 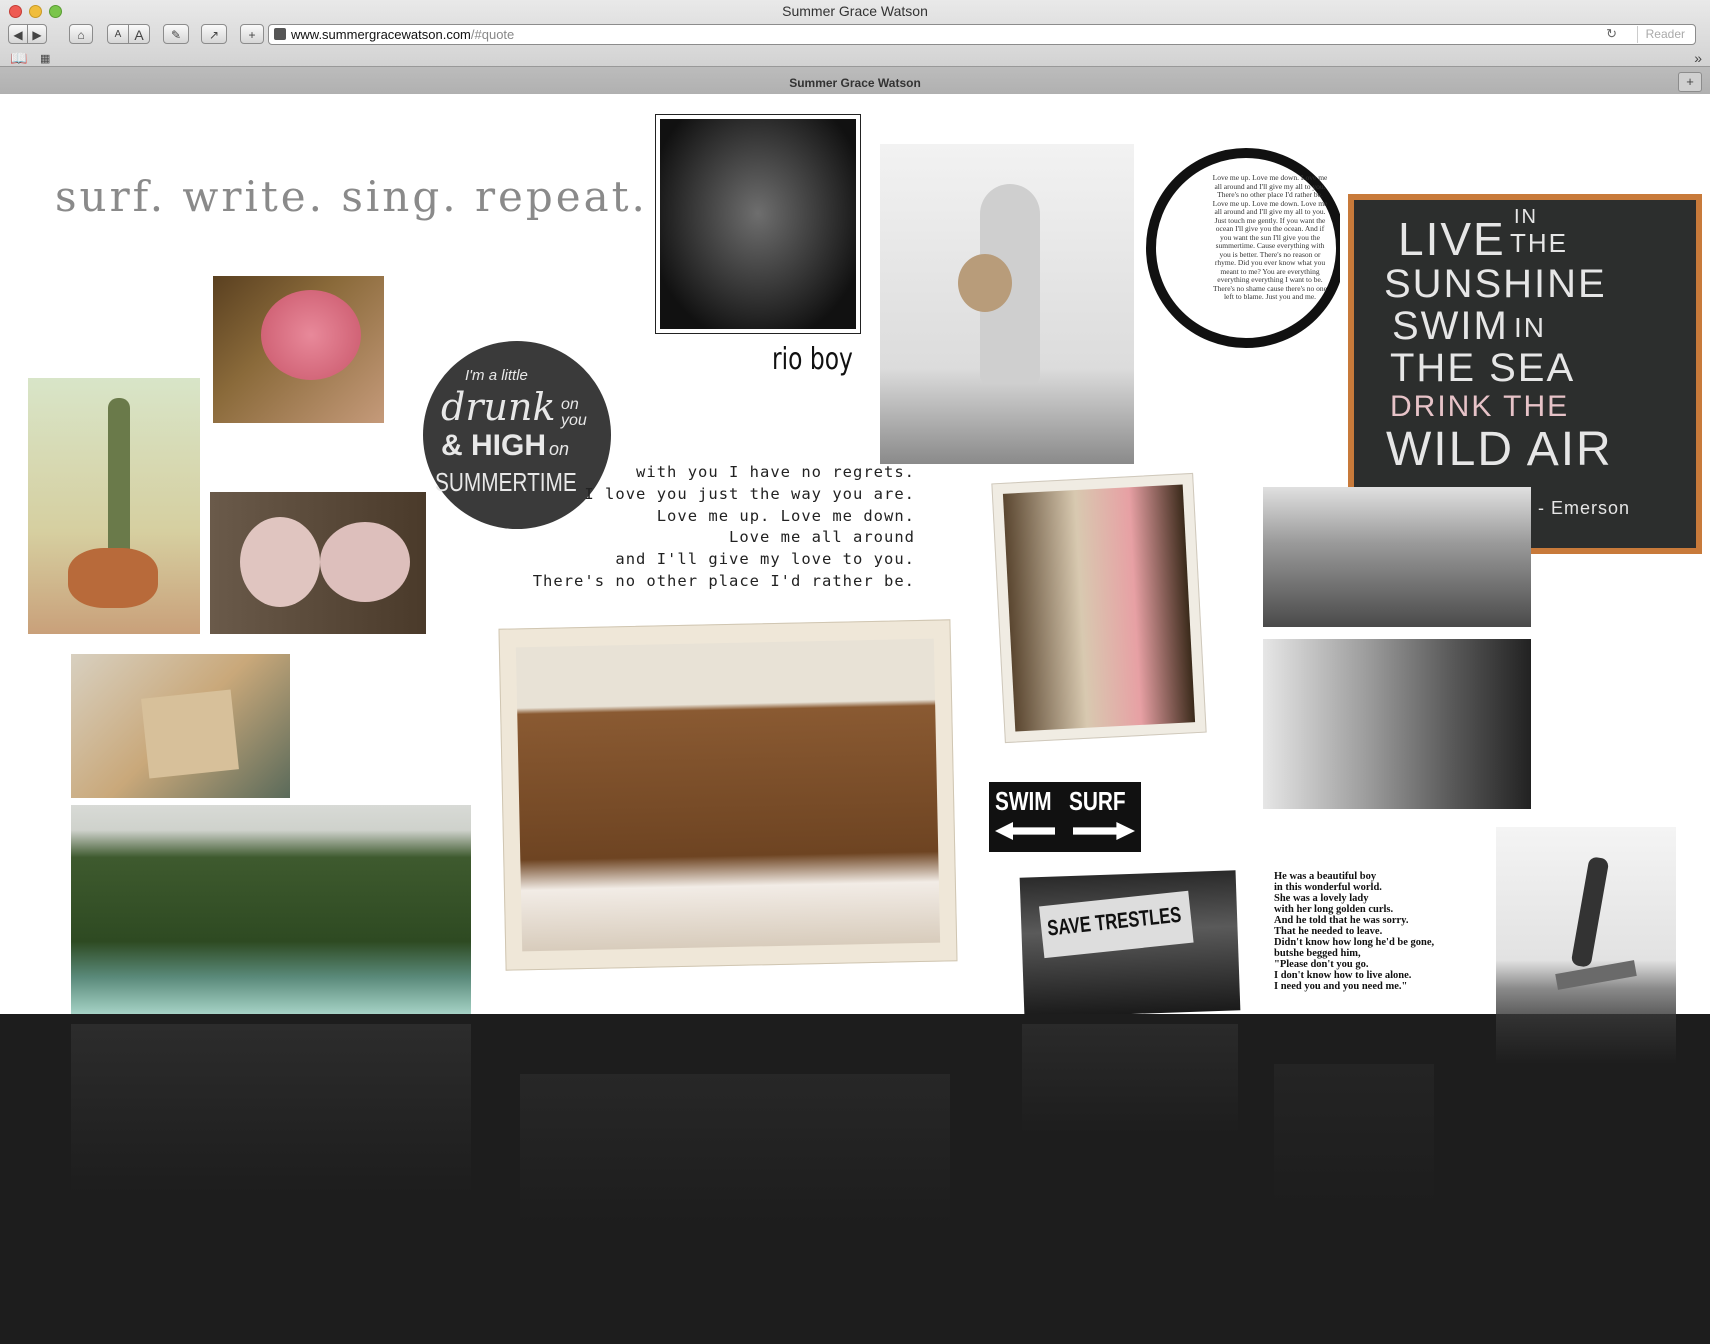 What do you see at coordinates (1341, 986) in the screenshot?
I see `boy-poem-line: I need you and you need me."` at bounding box center [1341, 986].